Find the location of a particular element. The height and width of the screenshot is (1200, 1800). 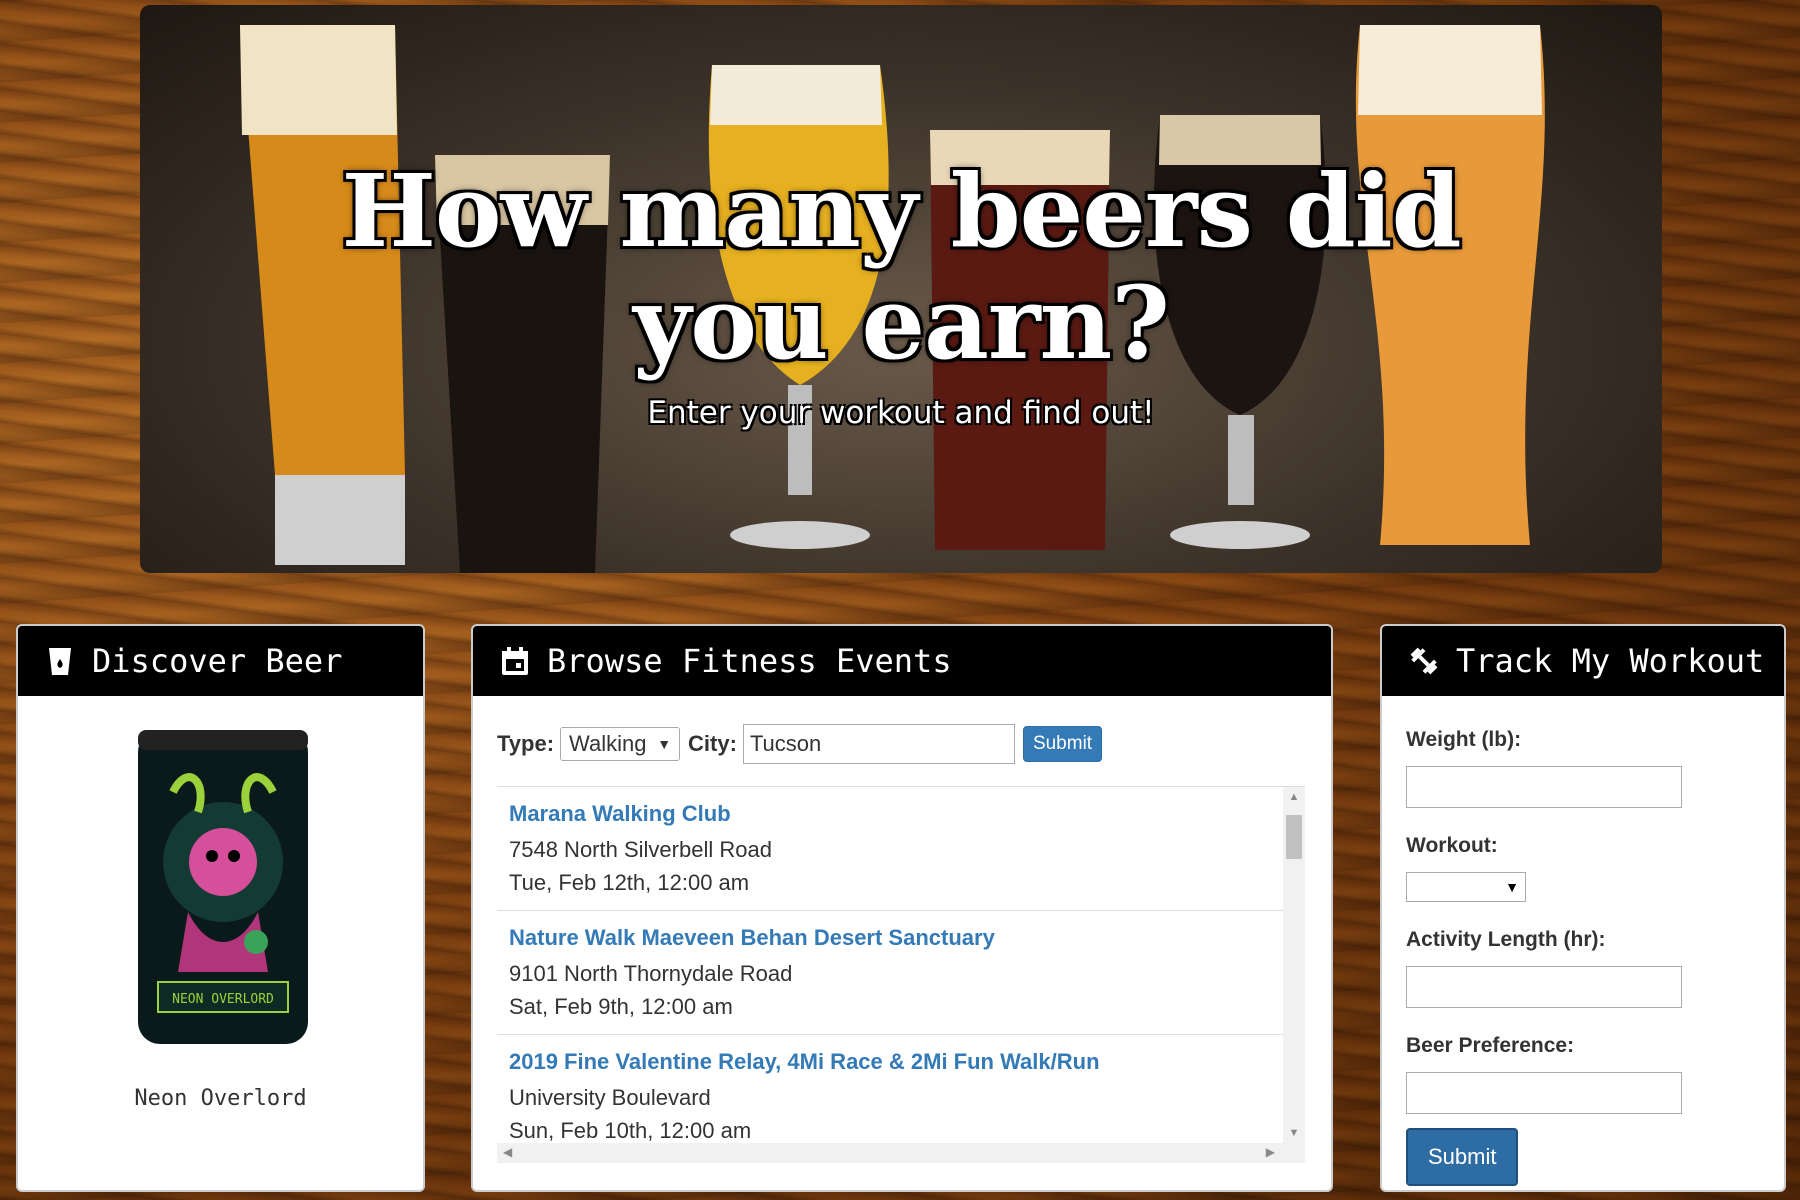

workout-submit-button: Submit is located at coordinates (1462, 1157).